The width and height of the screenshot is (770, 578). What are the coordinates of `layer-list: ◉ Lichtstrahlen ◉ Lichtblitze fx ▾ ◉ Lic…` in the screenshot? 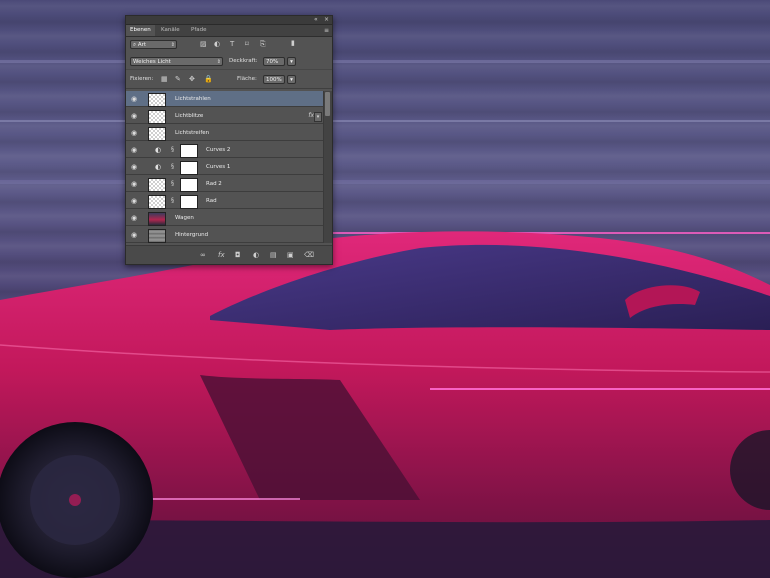 It's located at (224, 167).